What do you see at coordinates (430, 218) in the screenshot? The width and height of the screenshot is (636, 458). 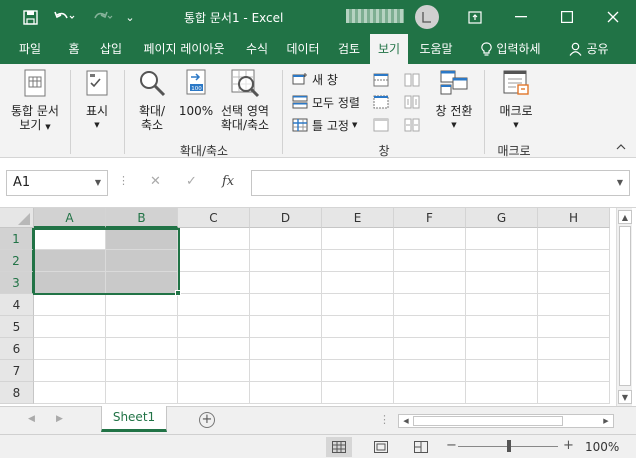 I see `column-header-f: F` at bounding box center [430, 218].